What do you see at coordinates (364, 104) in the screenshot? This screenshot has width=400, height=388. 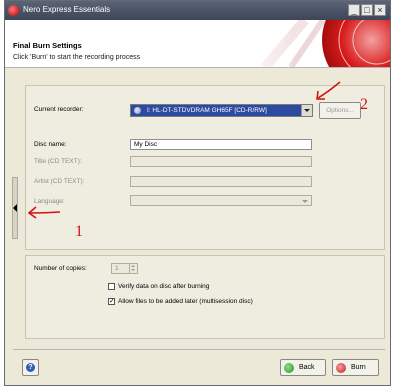 I see `annotation-marker-2: 2` at bounding box center [364, 104].